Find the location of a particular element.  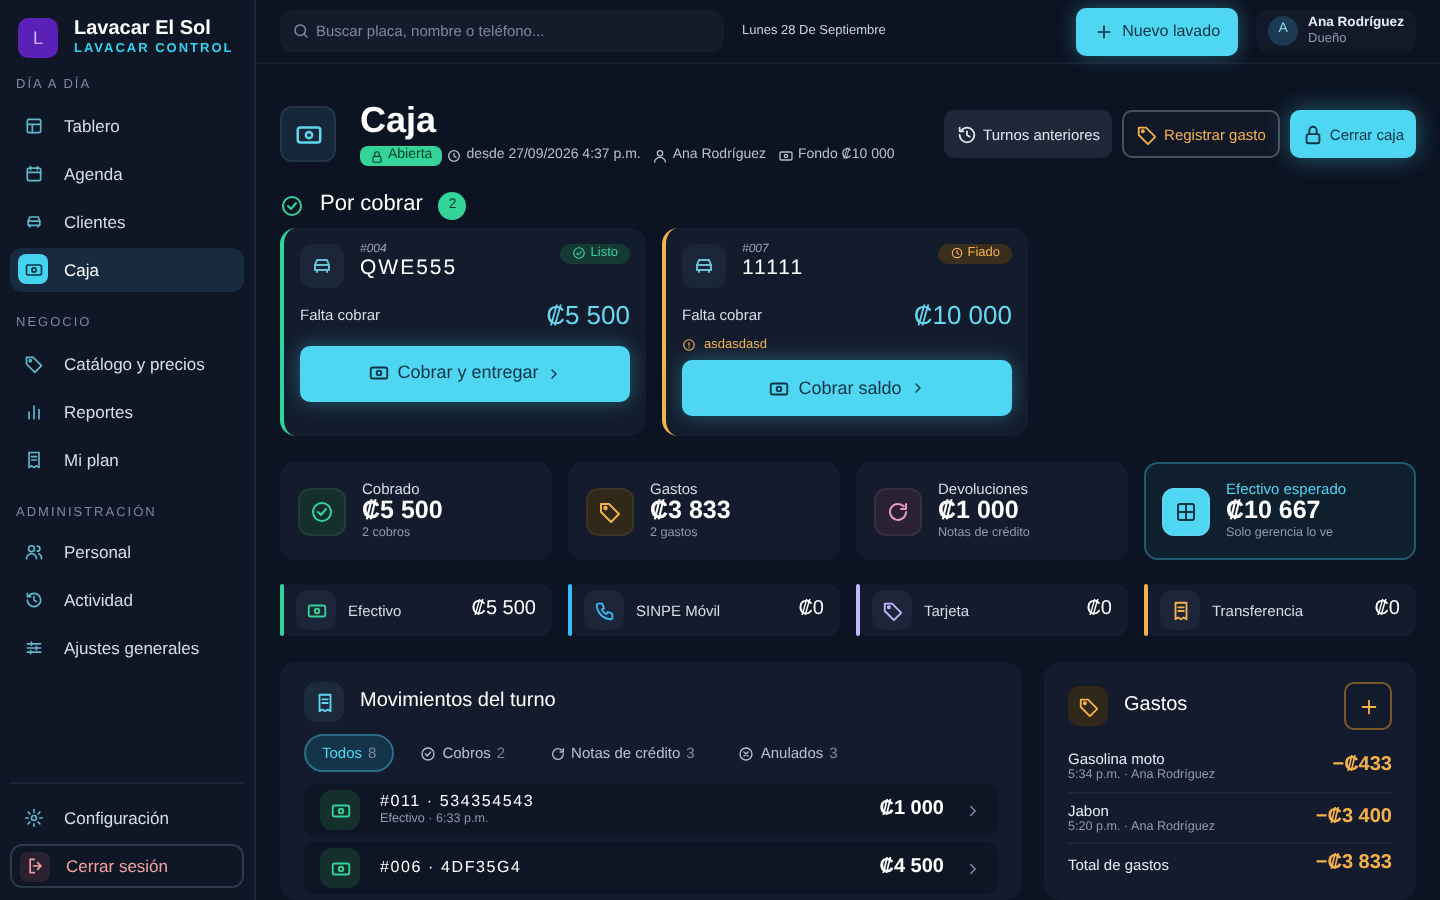

user-icon is located at coordinates (660, 156).